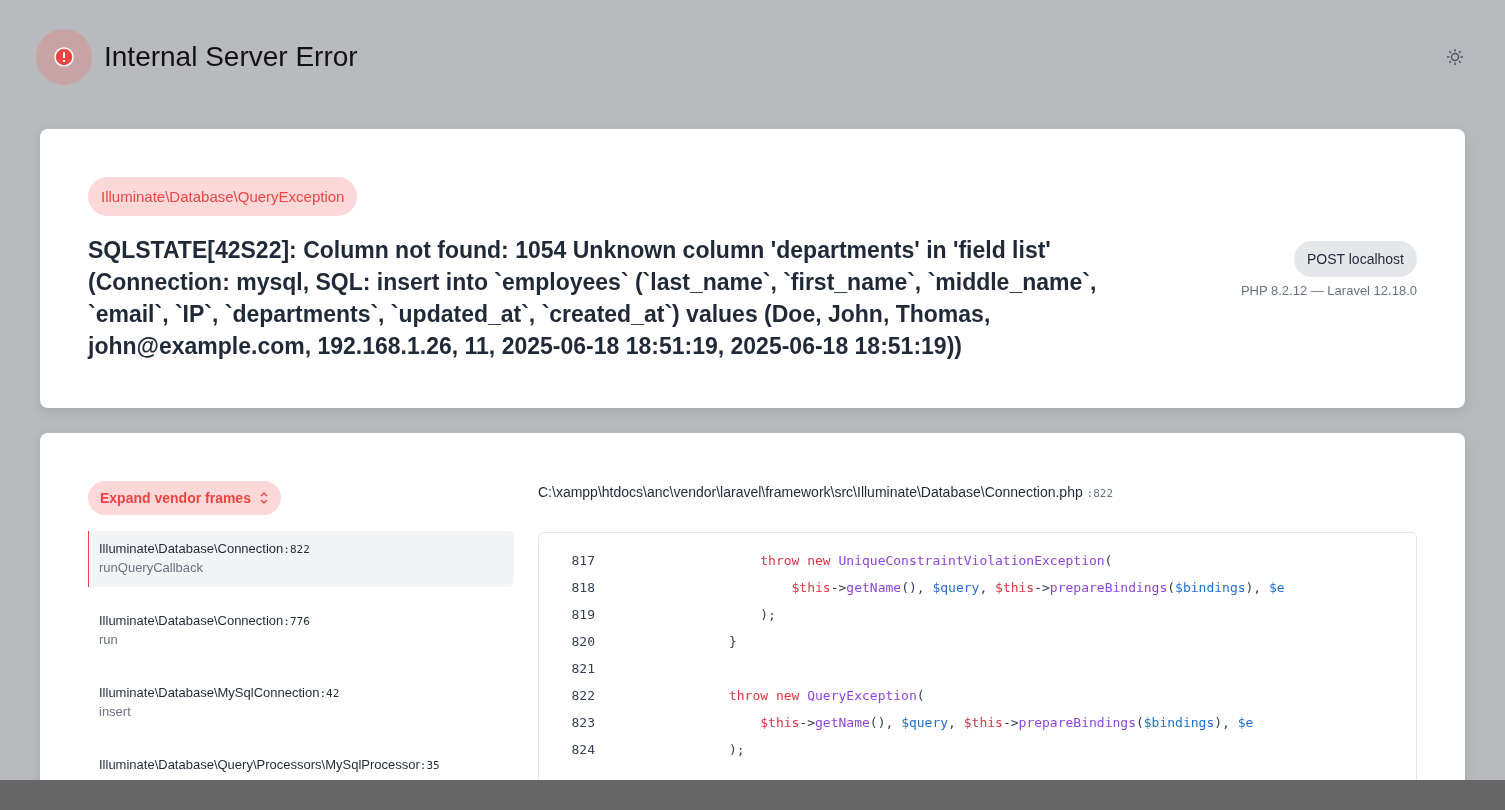 The width and height of the screenshot is (1505, 810). I want to click on code-line: throw new QueryException(, so click(826, 695).